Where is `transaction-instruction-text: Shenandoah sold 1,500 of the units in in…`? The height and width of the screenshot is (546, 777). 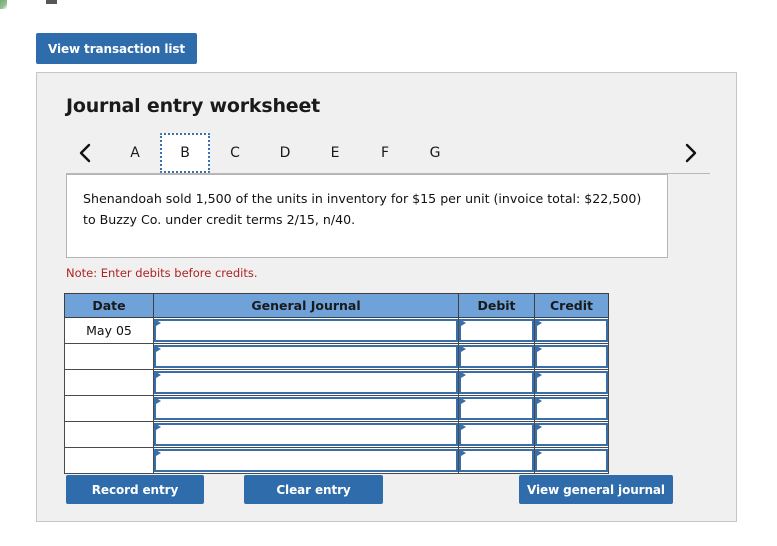 transaction-instruction-text: Shenandoah sold 1,500 of the units in in… is located at coordinates (367, 216).